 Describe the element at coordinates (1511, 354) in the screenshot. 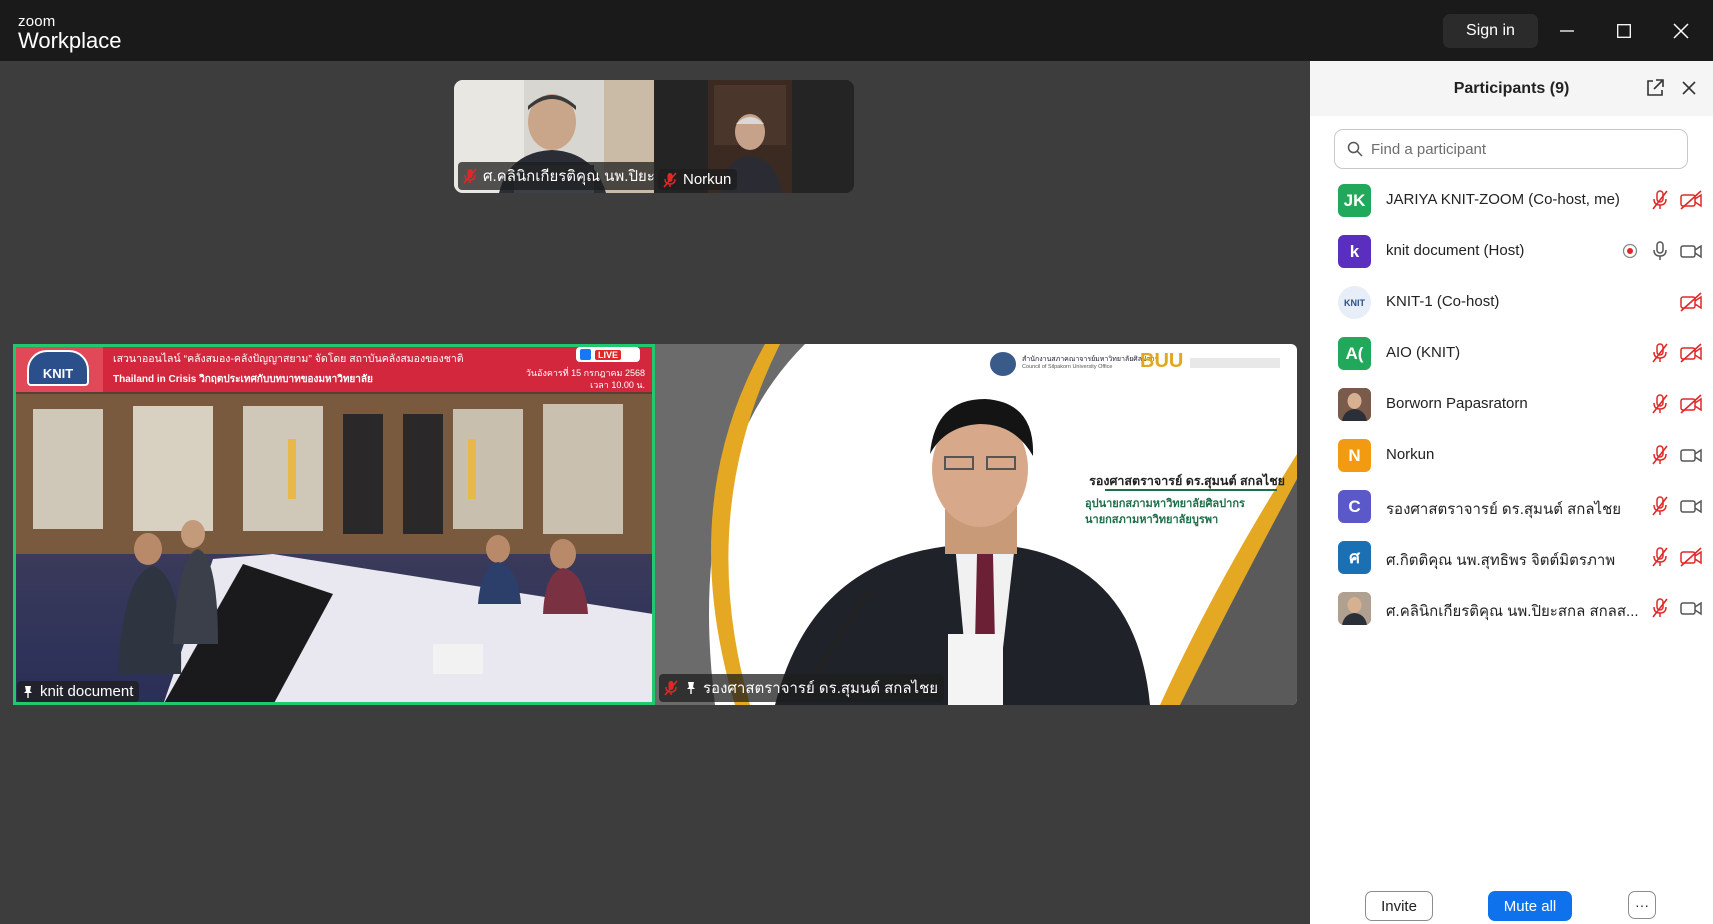

I see `participant-row: A(AIO (KNIT)` at that location.